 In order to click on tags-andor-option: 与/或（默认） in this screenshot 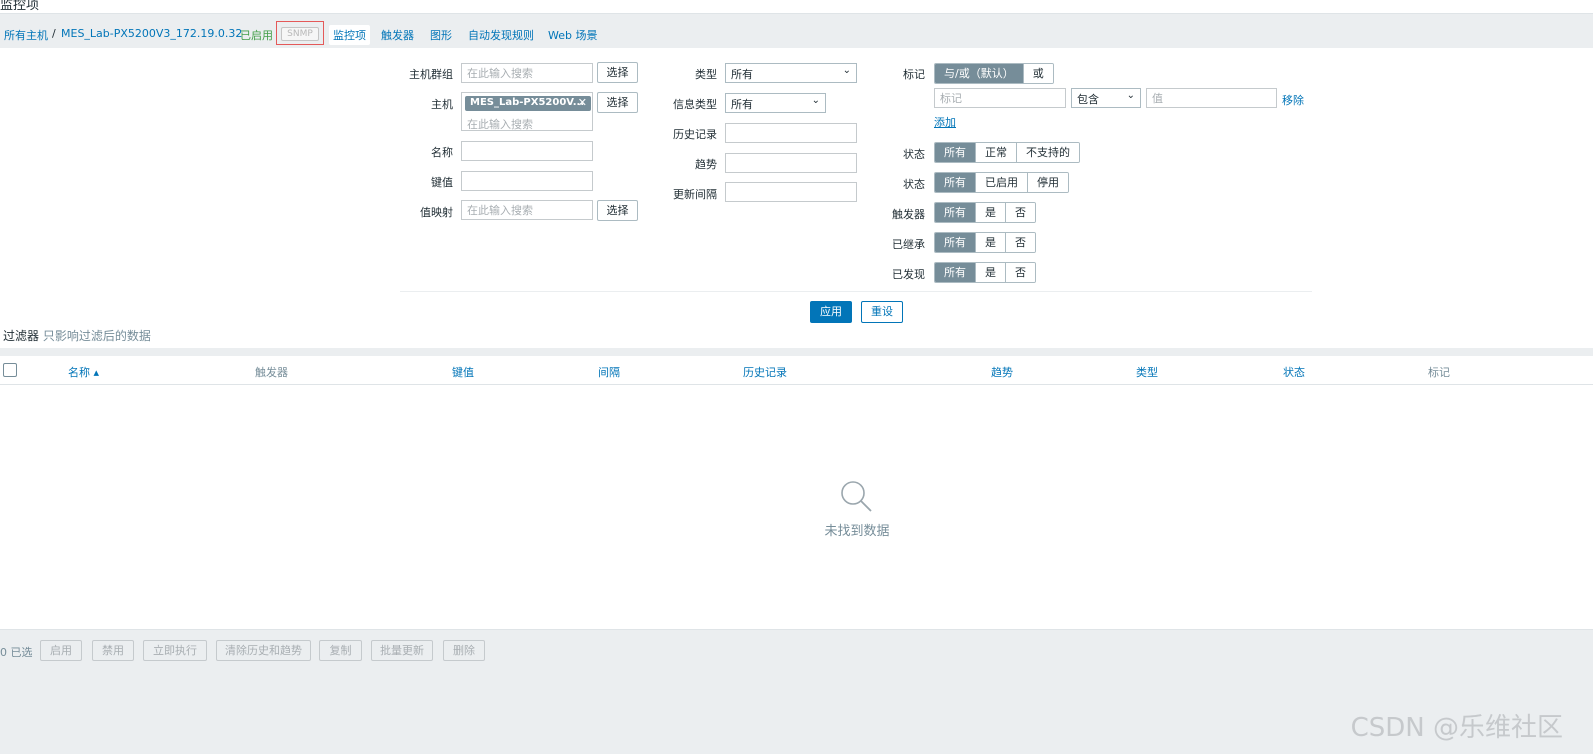, I will do `click(979, 73)`.